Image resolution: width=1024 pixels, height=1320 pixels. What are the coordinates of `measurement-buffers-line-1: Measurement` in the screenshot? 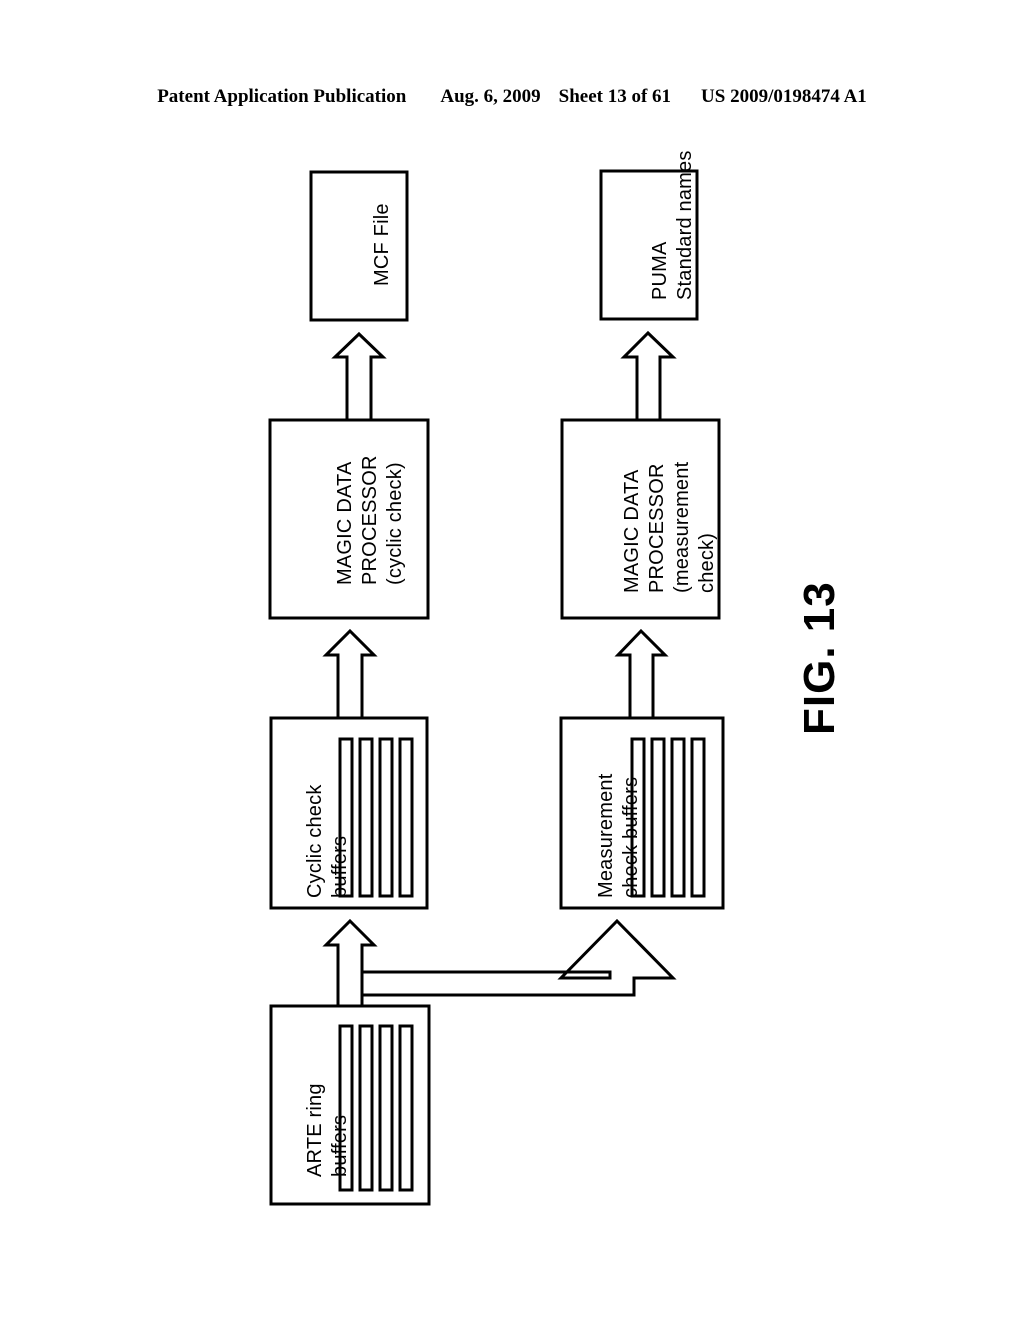 It's located at (606, 835).